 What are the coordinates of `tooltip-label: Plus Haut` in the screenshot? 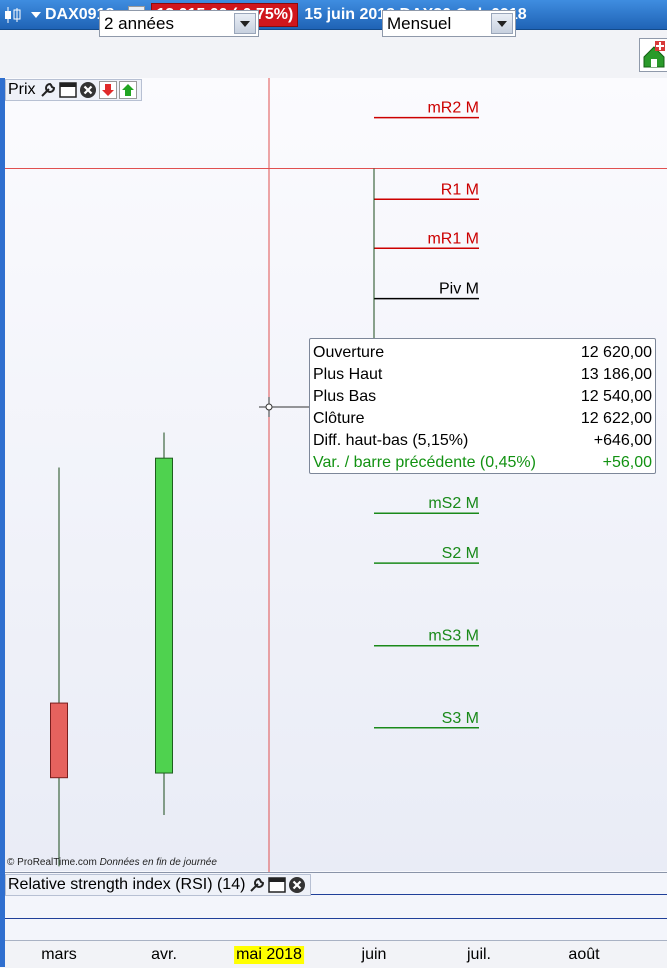 It's located at (348, 374).